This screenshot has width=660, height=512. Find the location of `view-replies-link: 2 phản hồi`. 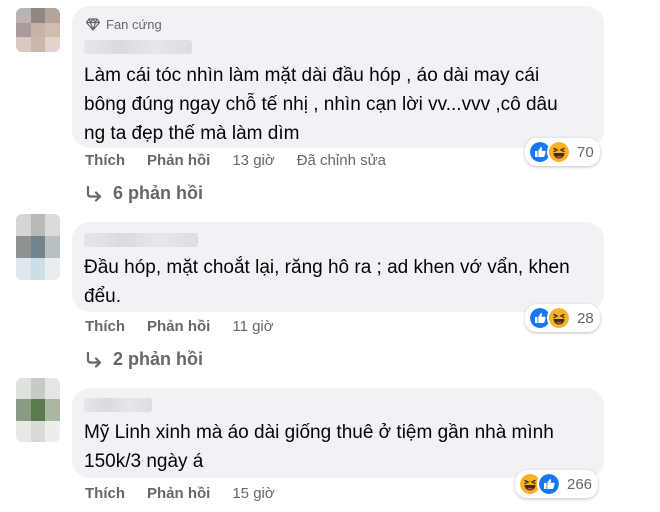

view-replies-link: 2 phản hồi is located at coordinates (144, 359).